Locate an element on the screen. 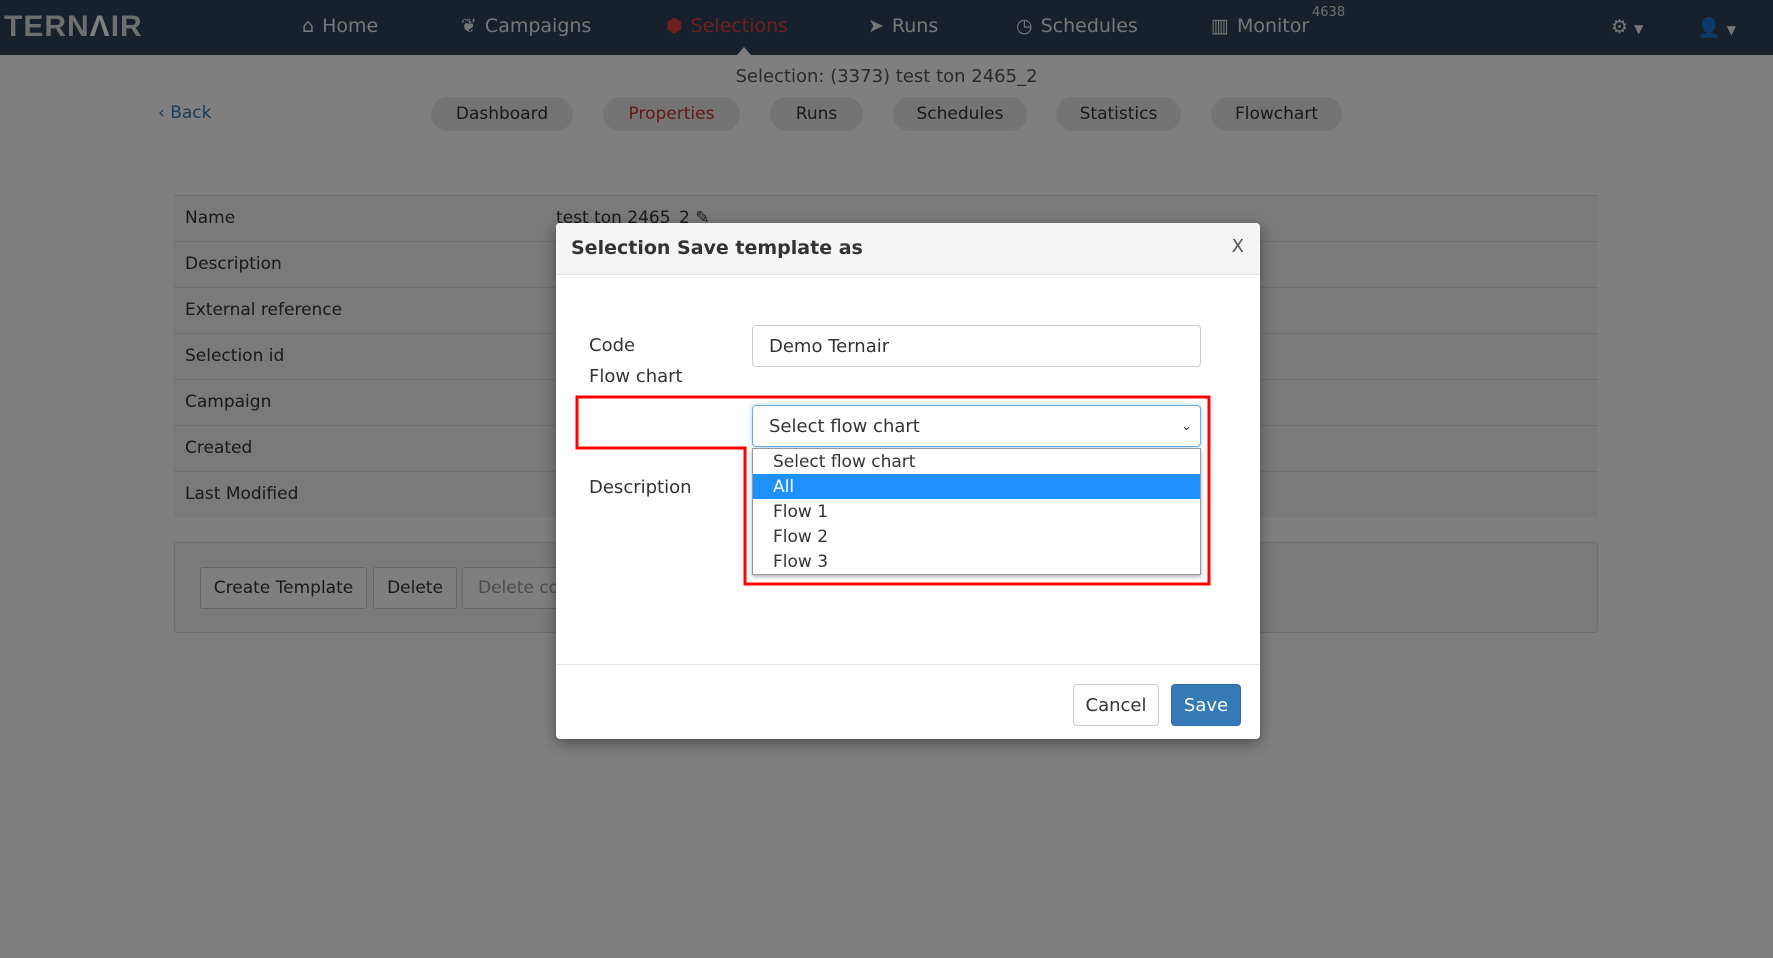 This screenshot has width=1773, height=958. modal-footer-divider is located at coordinates (908, 664).